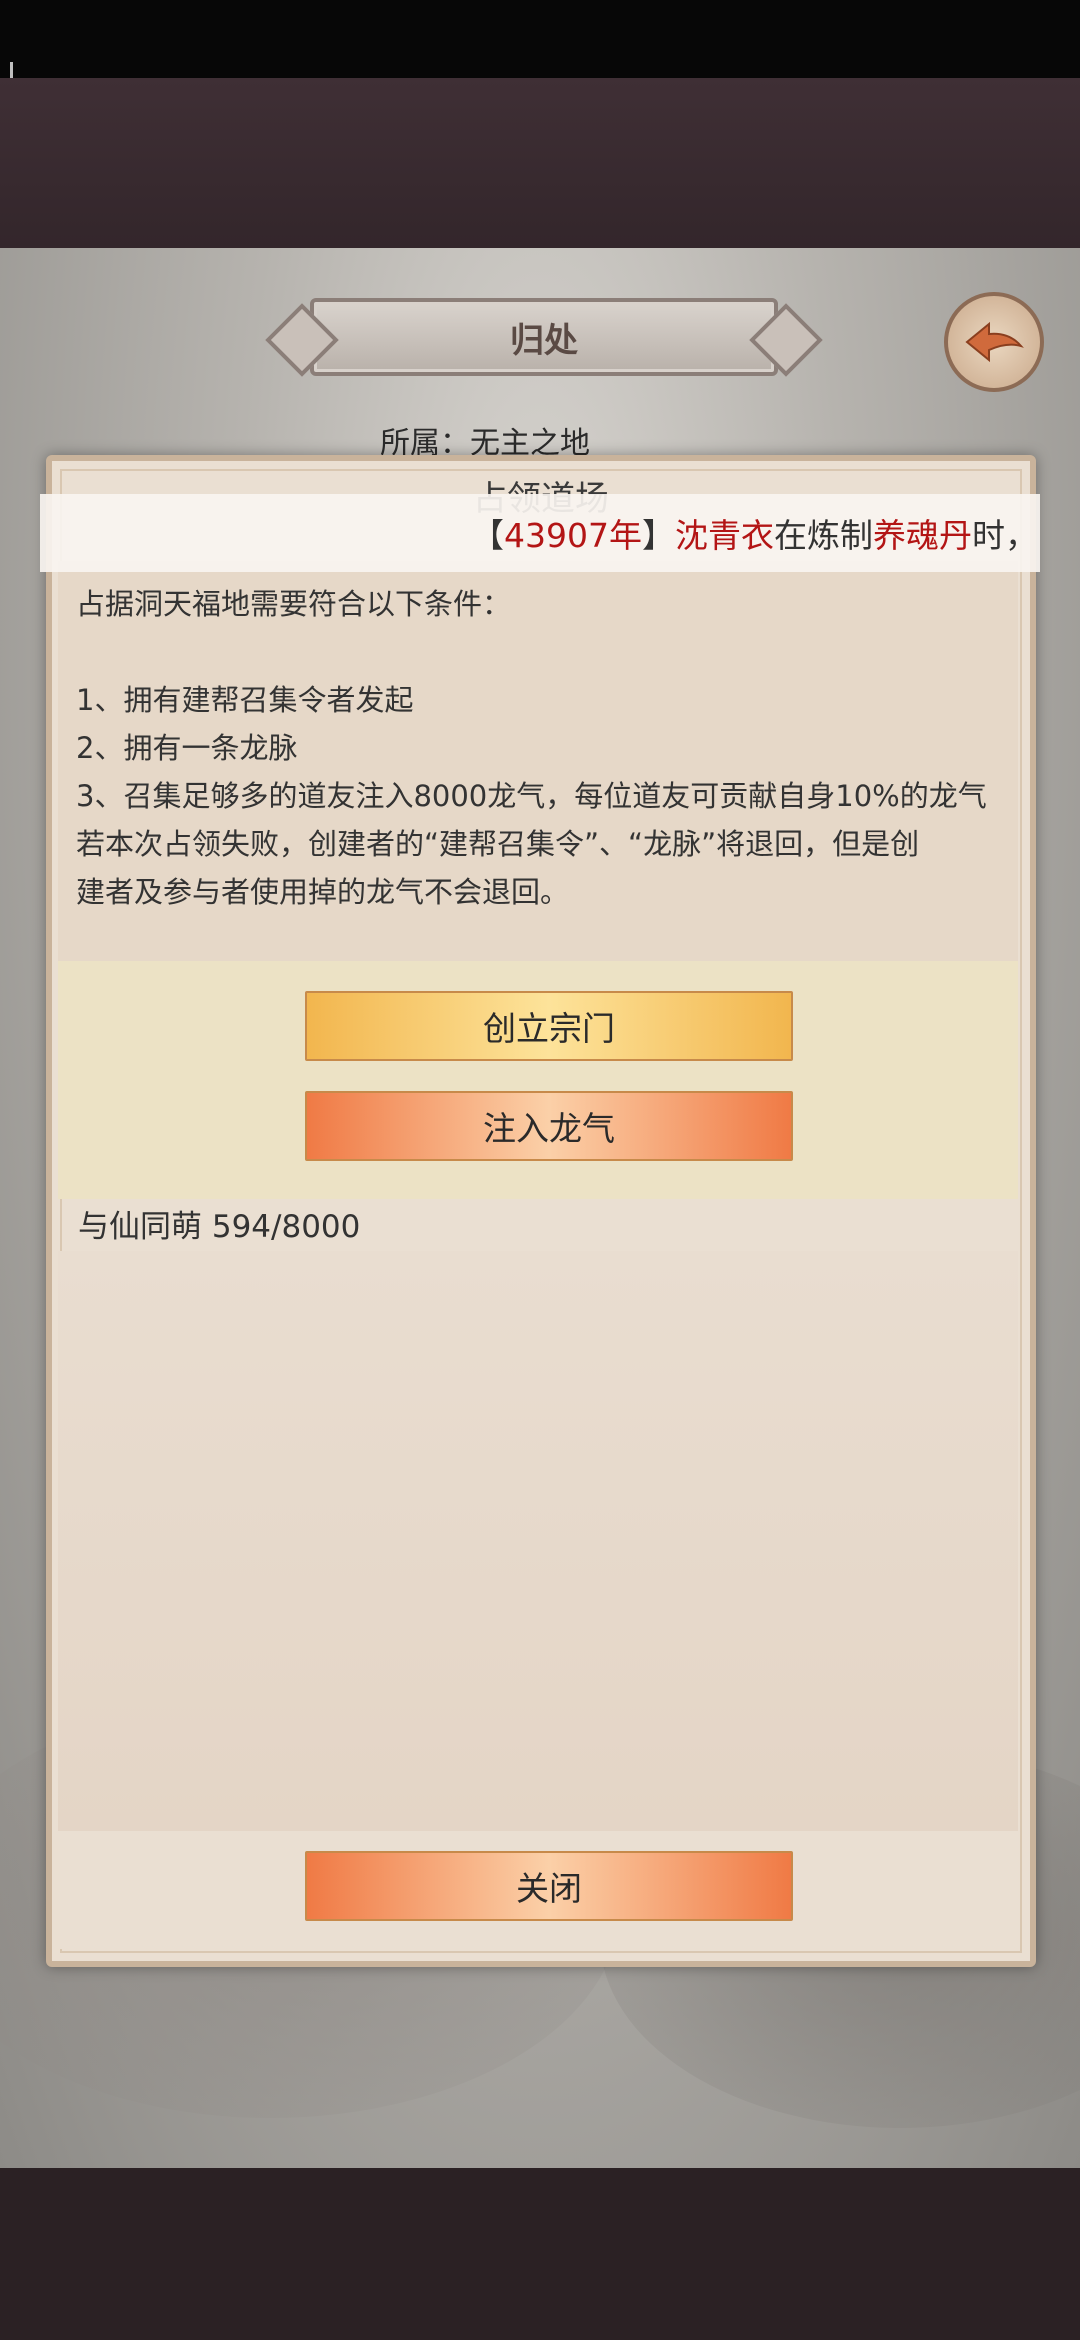  Describe the element at coordinates (498, 844) in the screenshot. I see `description-line: 若本次占领失败，创建者的“建帮召集令”、“龙脉”将退回，但是创` at that location.